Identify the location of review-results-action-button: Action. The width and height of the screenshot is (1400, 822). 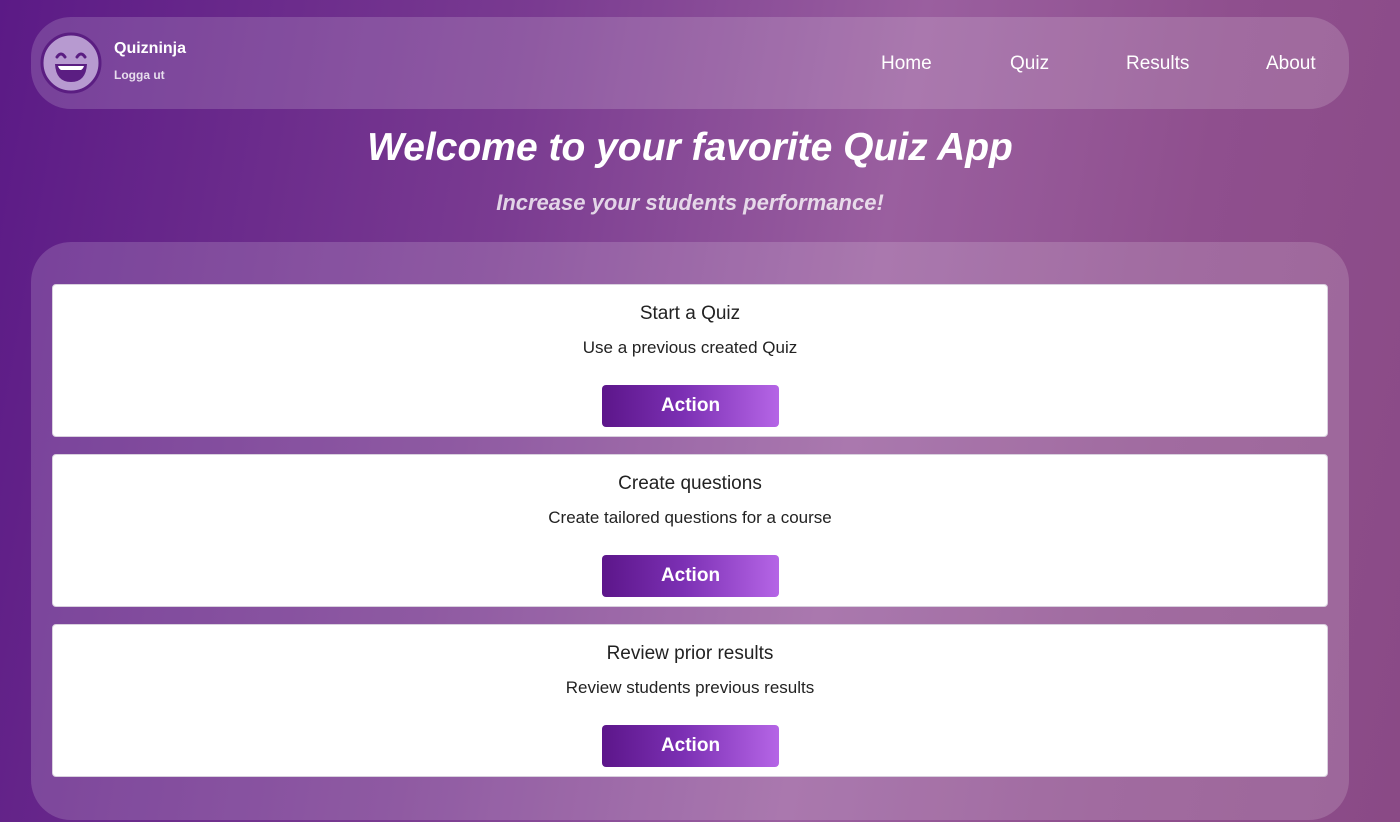
(690, 746).